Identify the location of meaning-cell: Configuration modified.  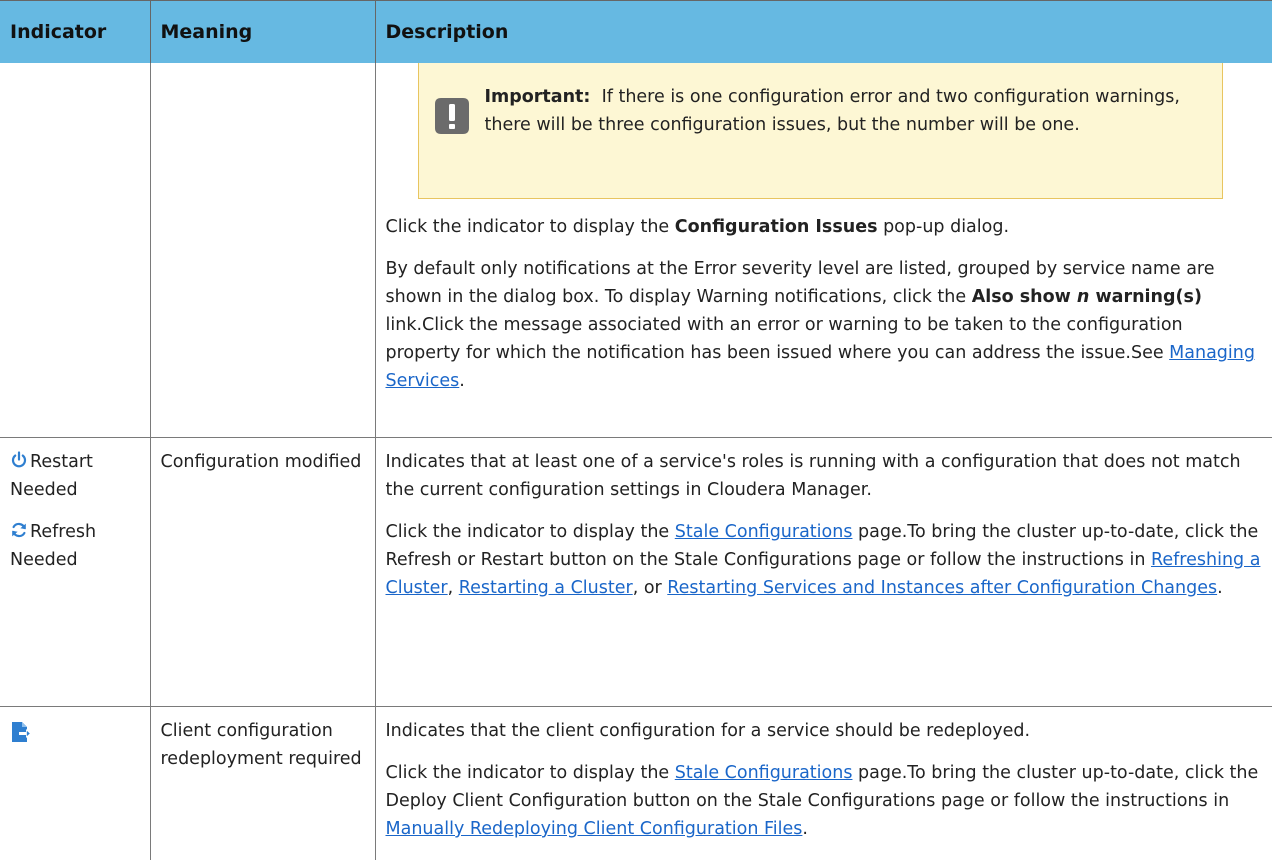
(262, 572).